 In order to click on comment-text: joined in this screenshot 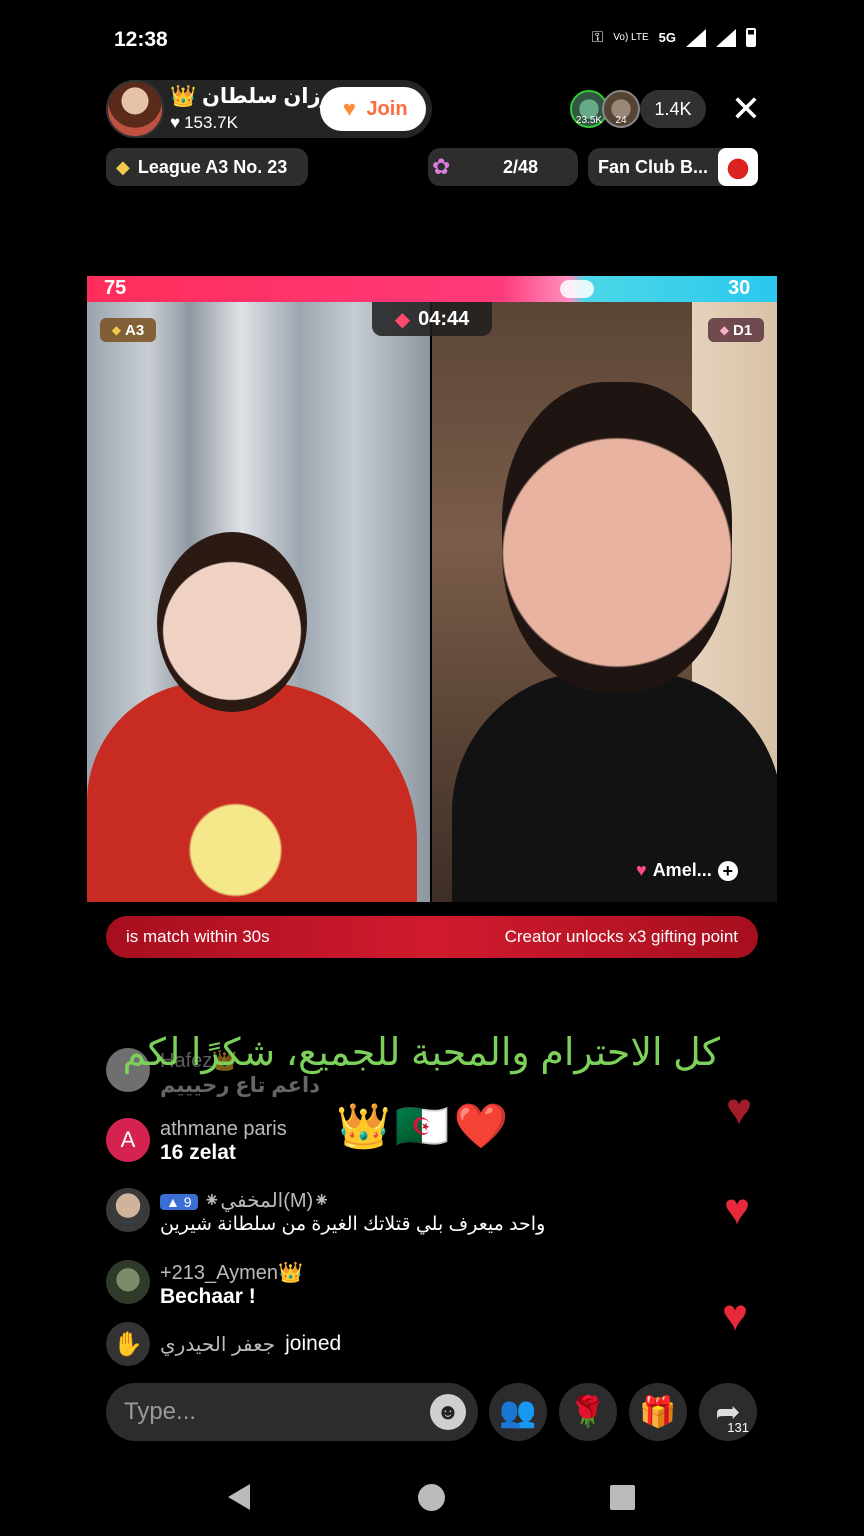, I will do `click(313, 1343)`.